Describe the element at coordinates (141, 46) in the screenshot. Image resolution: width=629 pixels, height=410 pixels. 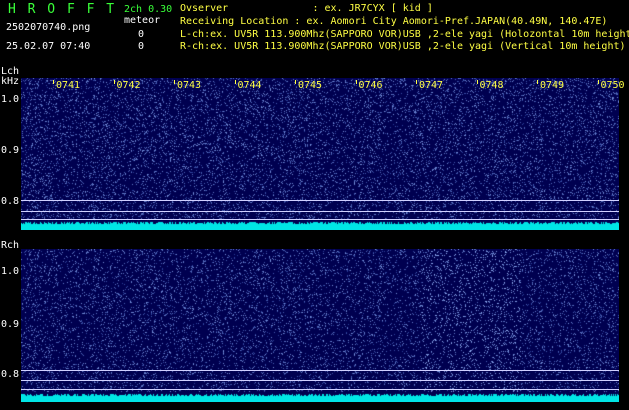
I see `rch-meteor-count: 0` at that location.